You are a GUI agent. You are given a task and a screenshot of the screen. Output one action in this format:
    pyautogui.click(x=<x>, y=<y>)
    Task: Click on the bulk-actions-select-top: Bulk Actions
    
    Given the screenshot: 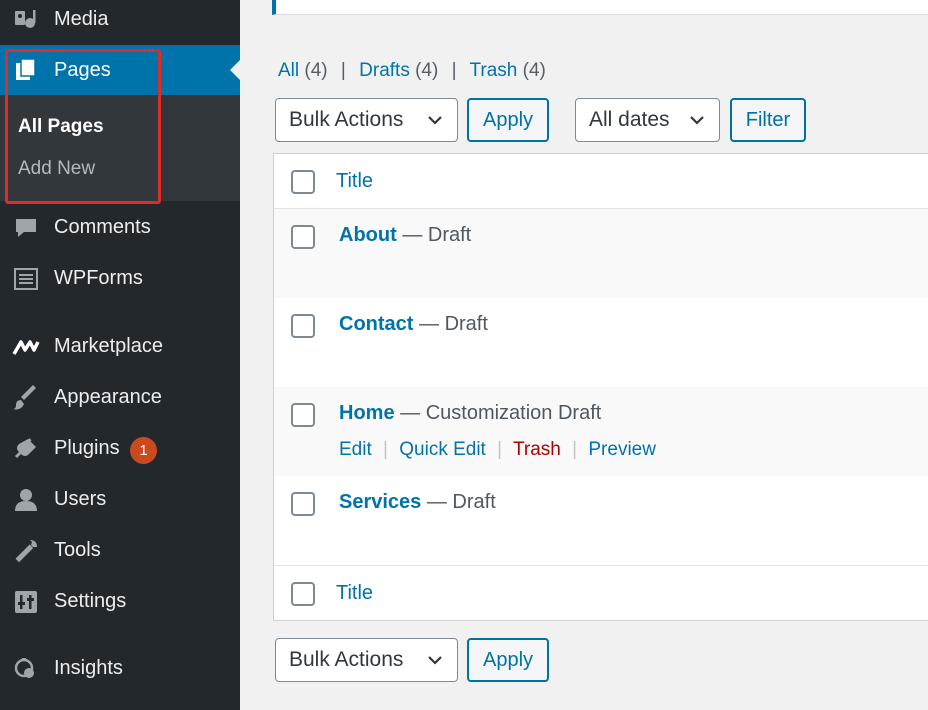 What is the action you would take?
    pyautogui.click(x=366, y=120)
    